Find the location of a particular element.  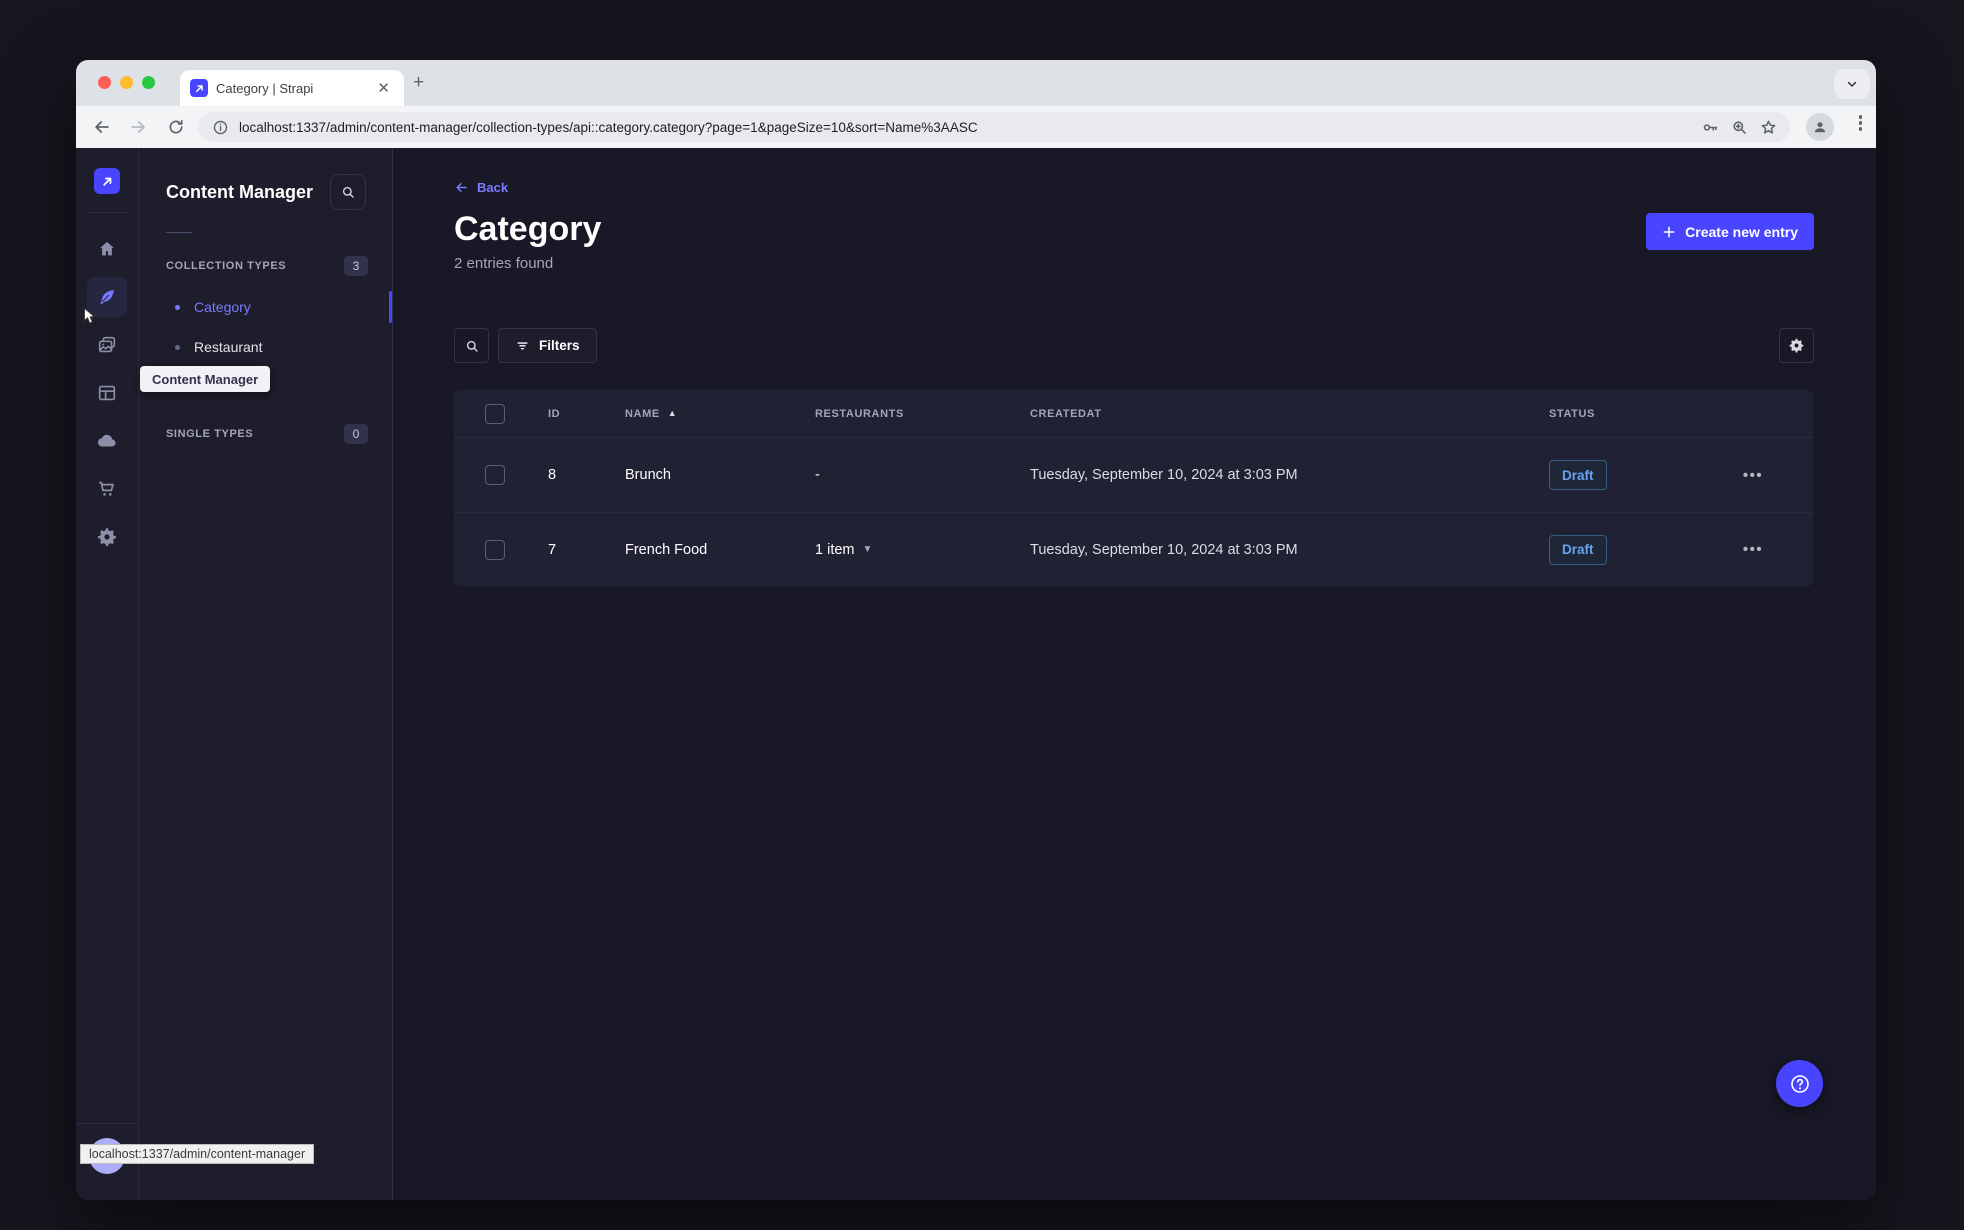

subnav-divider is located at coordinates (179, 232).